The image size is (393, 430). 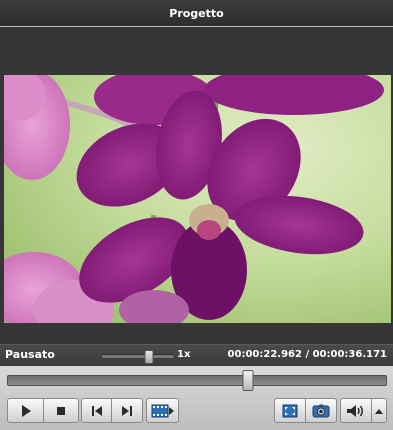 I want to click on skip-forward-icon, so click(x=127, y=411).